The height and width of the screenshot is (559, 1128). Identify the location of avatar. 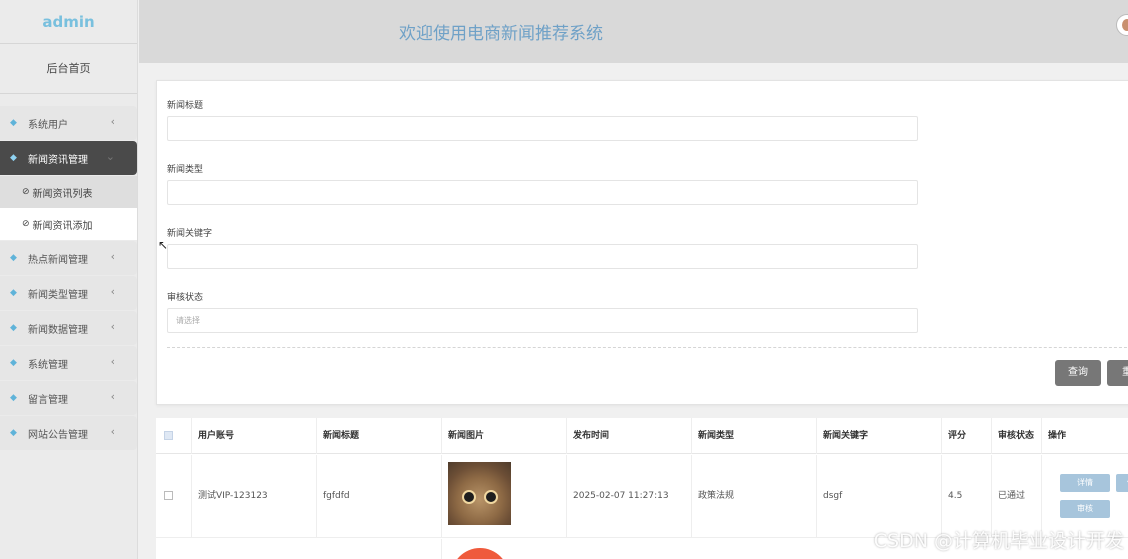
(1122, 25).